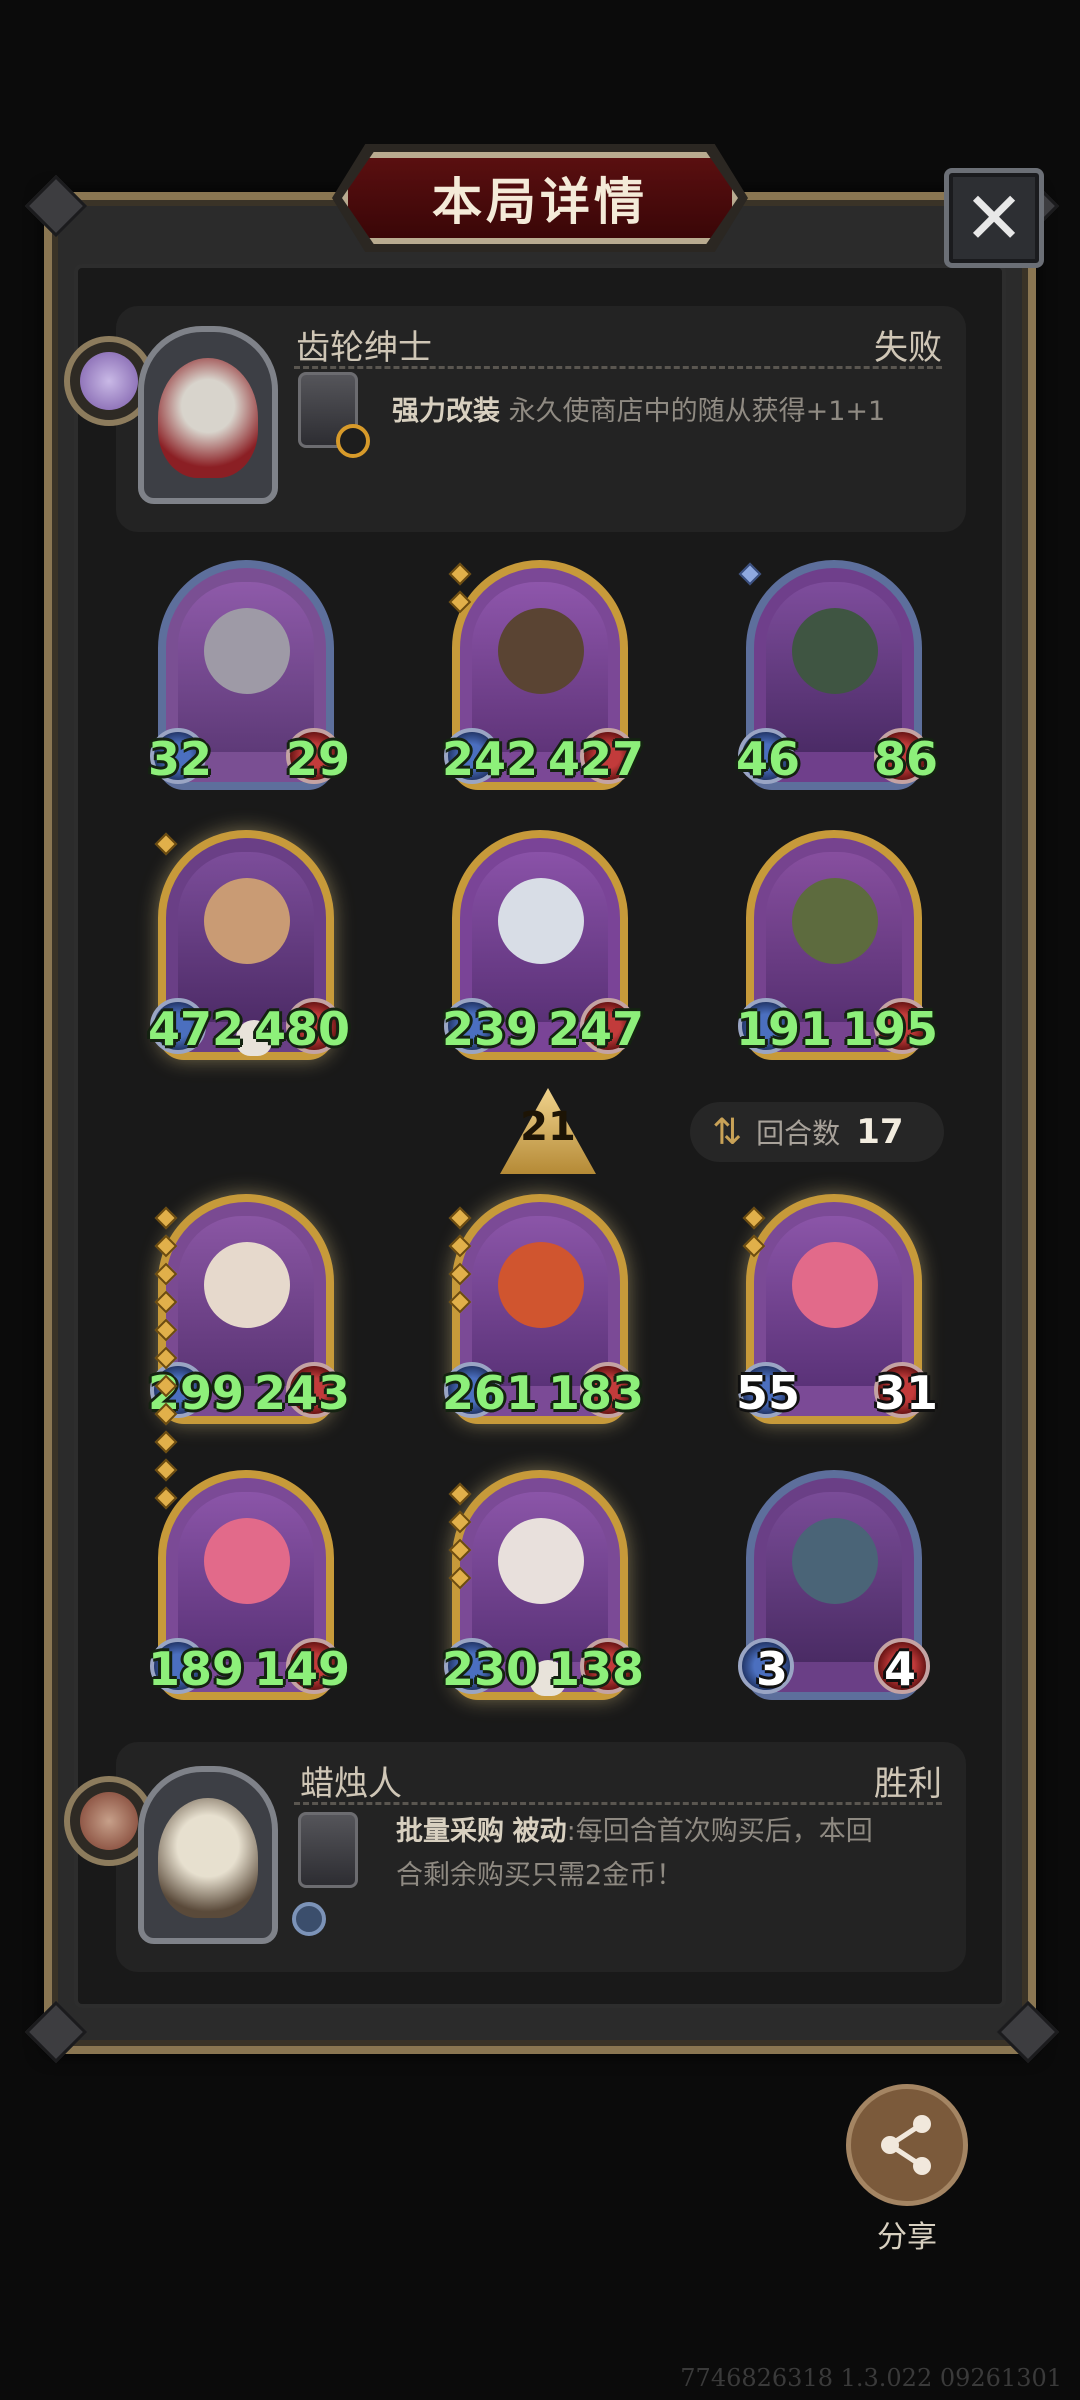 This screenshot has height=2400, width=1080. Describe the element at coordinates (196, 1029) in the screenshot. I see `minion-attack: 472` at that location.